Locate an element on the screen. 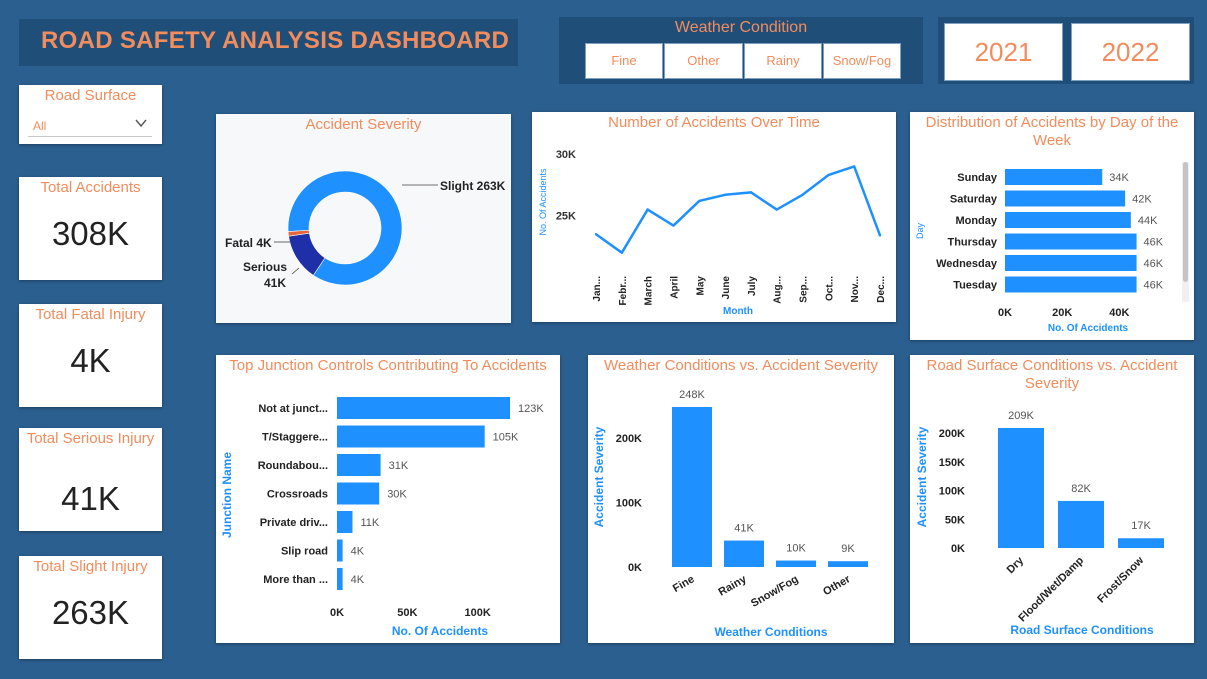 This screenshot has width=1207, height=679. weather-option-other: Other is located at coordinates (703, 61).